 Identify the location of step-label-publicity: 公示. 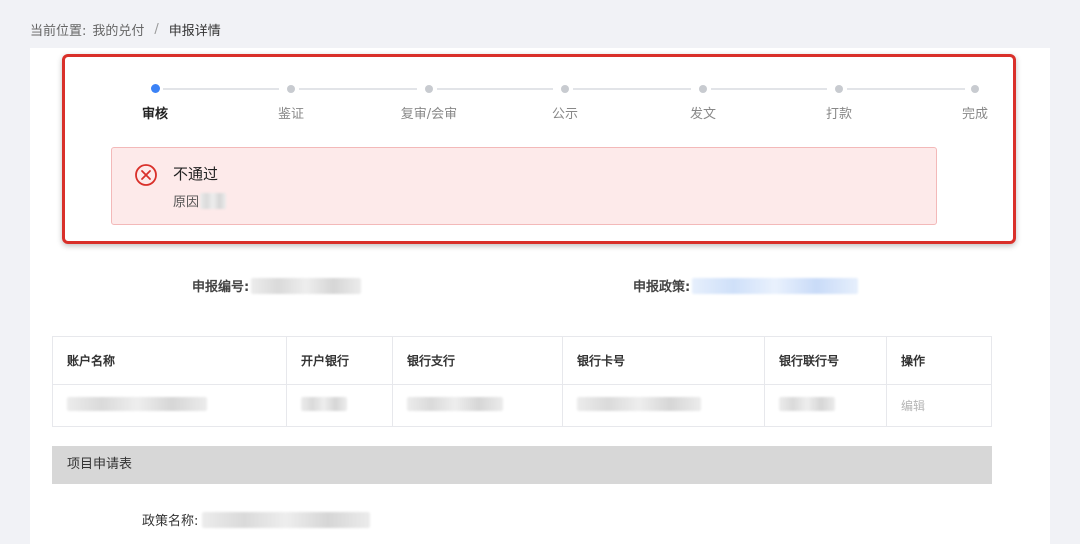
(565, 114).